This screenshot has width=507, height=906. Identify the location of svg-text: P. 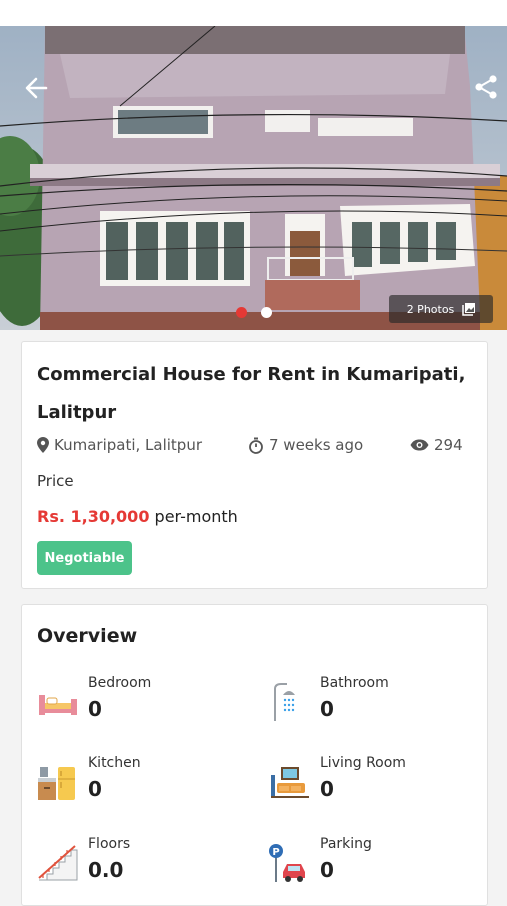
(275, 852).